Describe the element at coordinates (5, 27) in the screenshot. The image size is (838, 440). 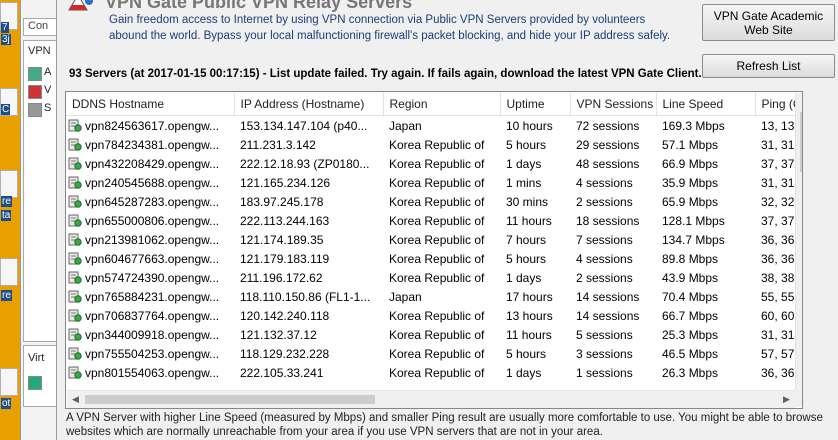
I see `desktop-icon-label: 7` at that location.